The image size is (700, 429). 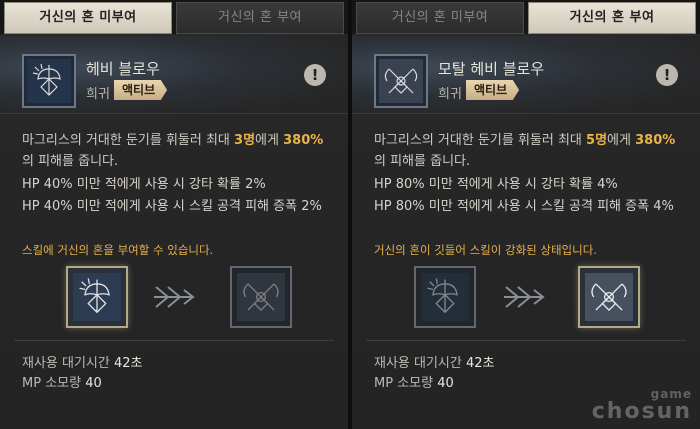 I want to click on watermark: game chosun, so click(x=632, y=405).